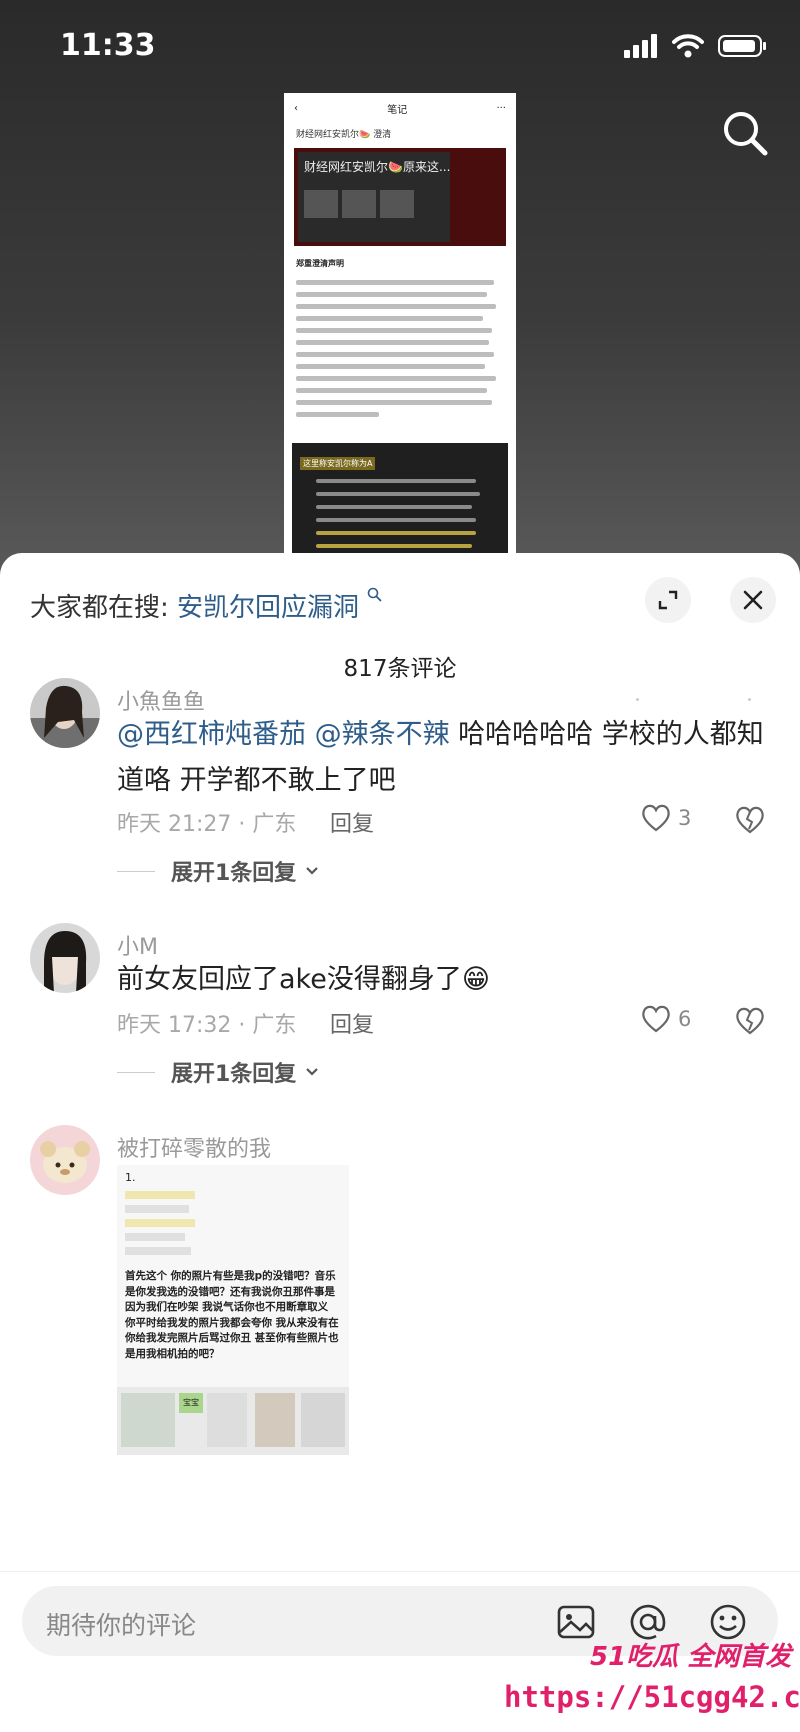 The image size is (800, 1732). Describe the element at coordinates (268, 608) in the screenshot. I see `hot-search-keyword: 安凯尔回应漏洞` at that location.